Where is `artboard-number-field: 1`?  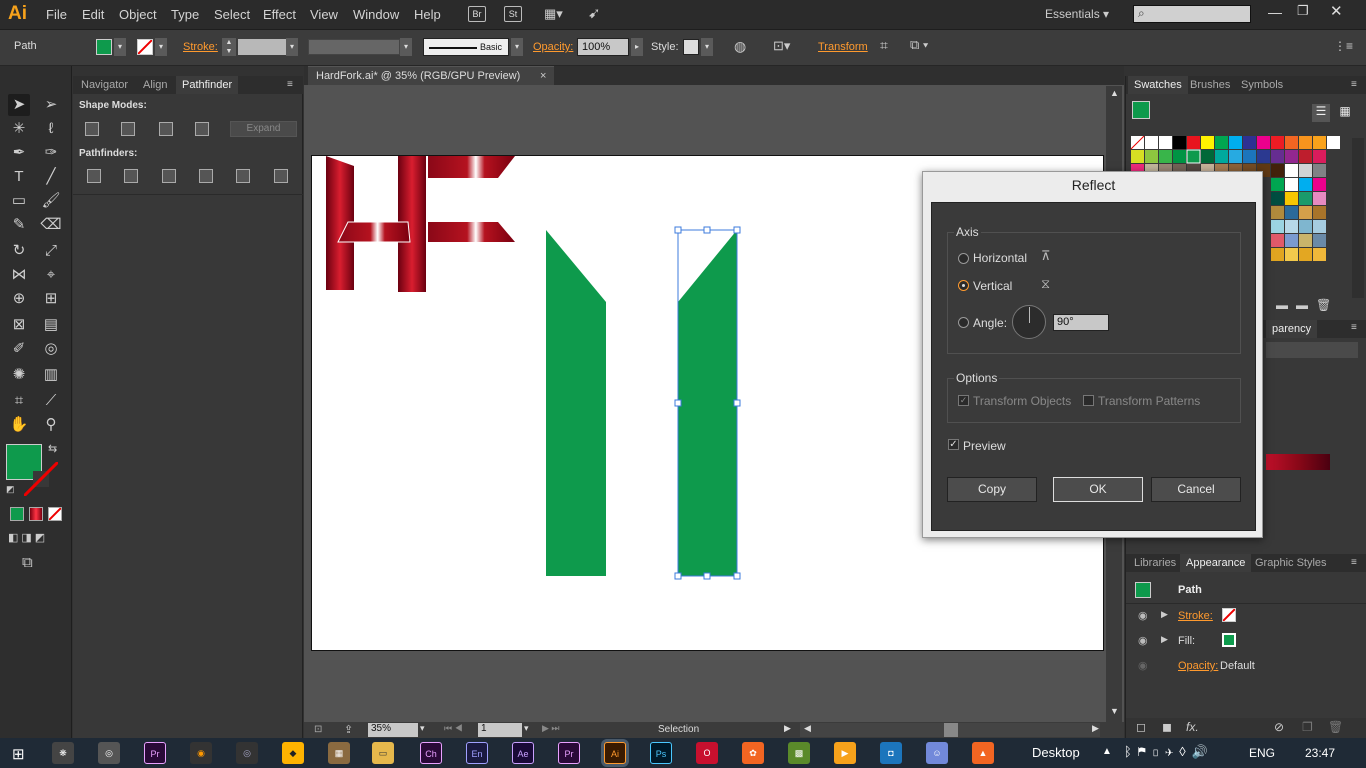
artboard-number-field: 1 is located at coordinates (500, 730).